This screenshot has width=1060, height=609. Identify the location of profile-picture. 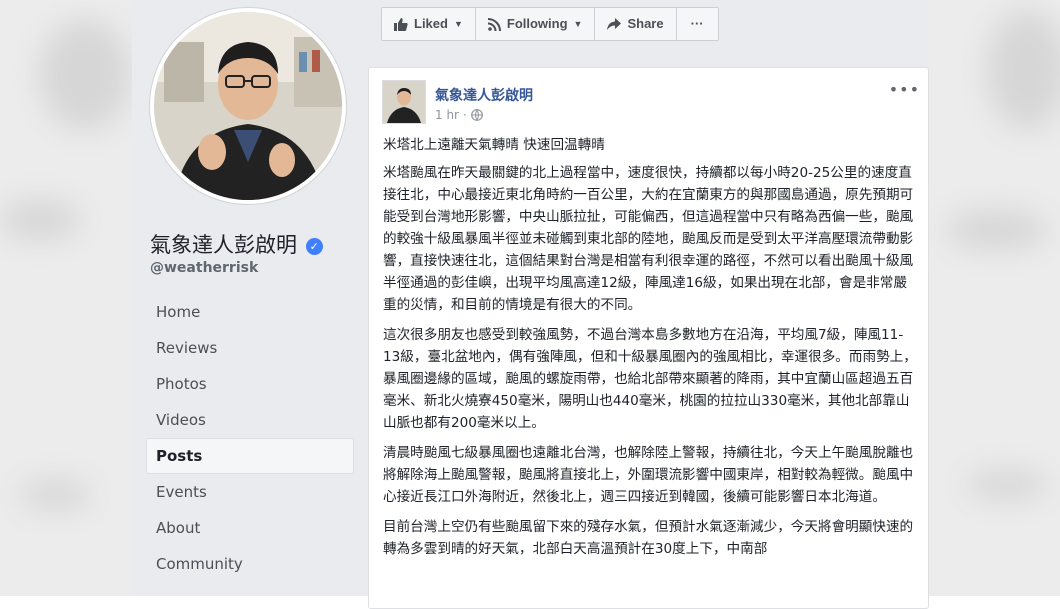
(248, 106).